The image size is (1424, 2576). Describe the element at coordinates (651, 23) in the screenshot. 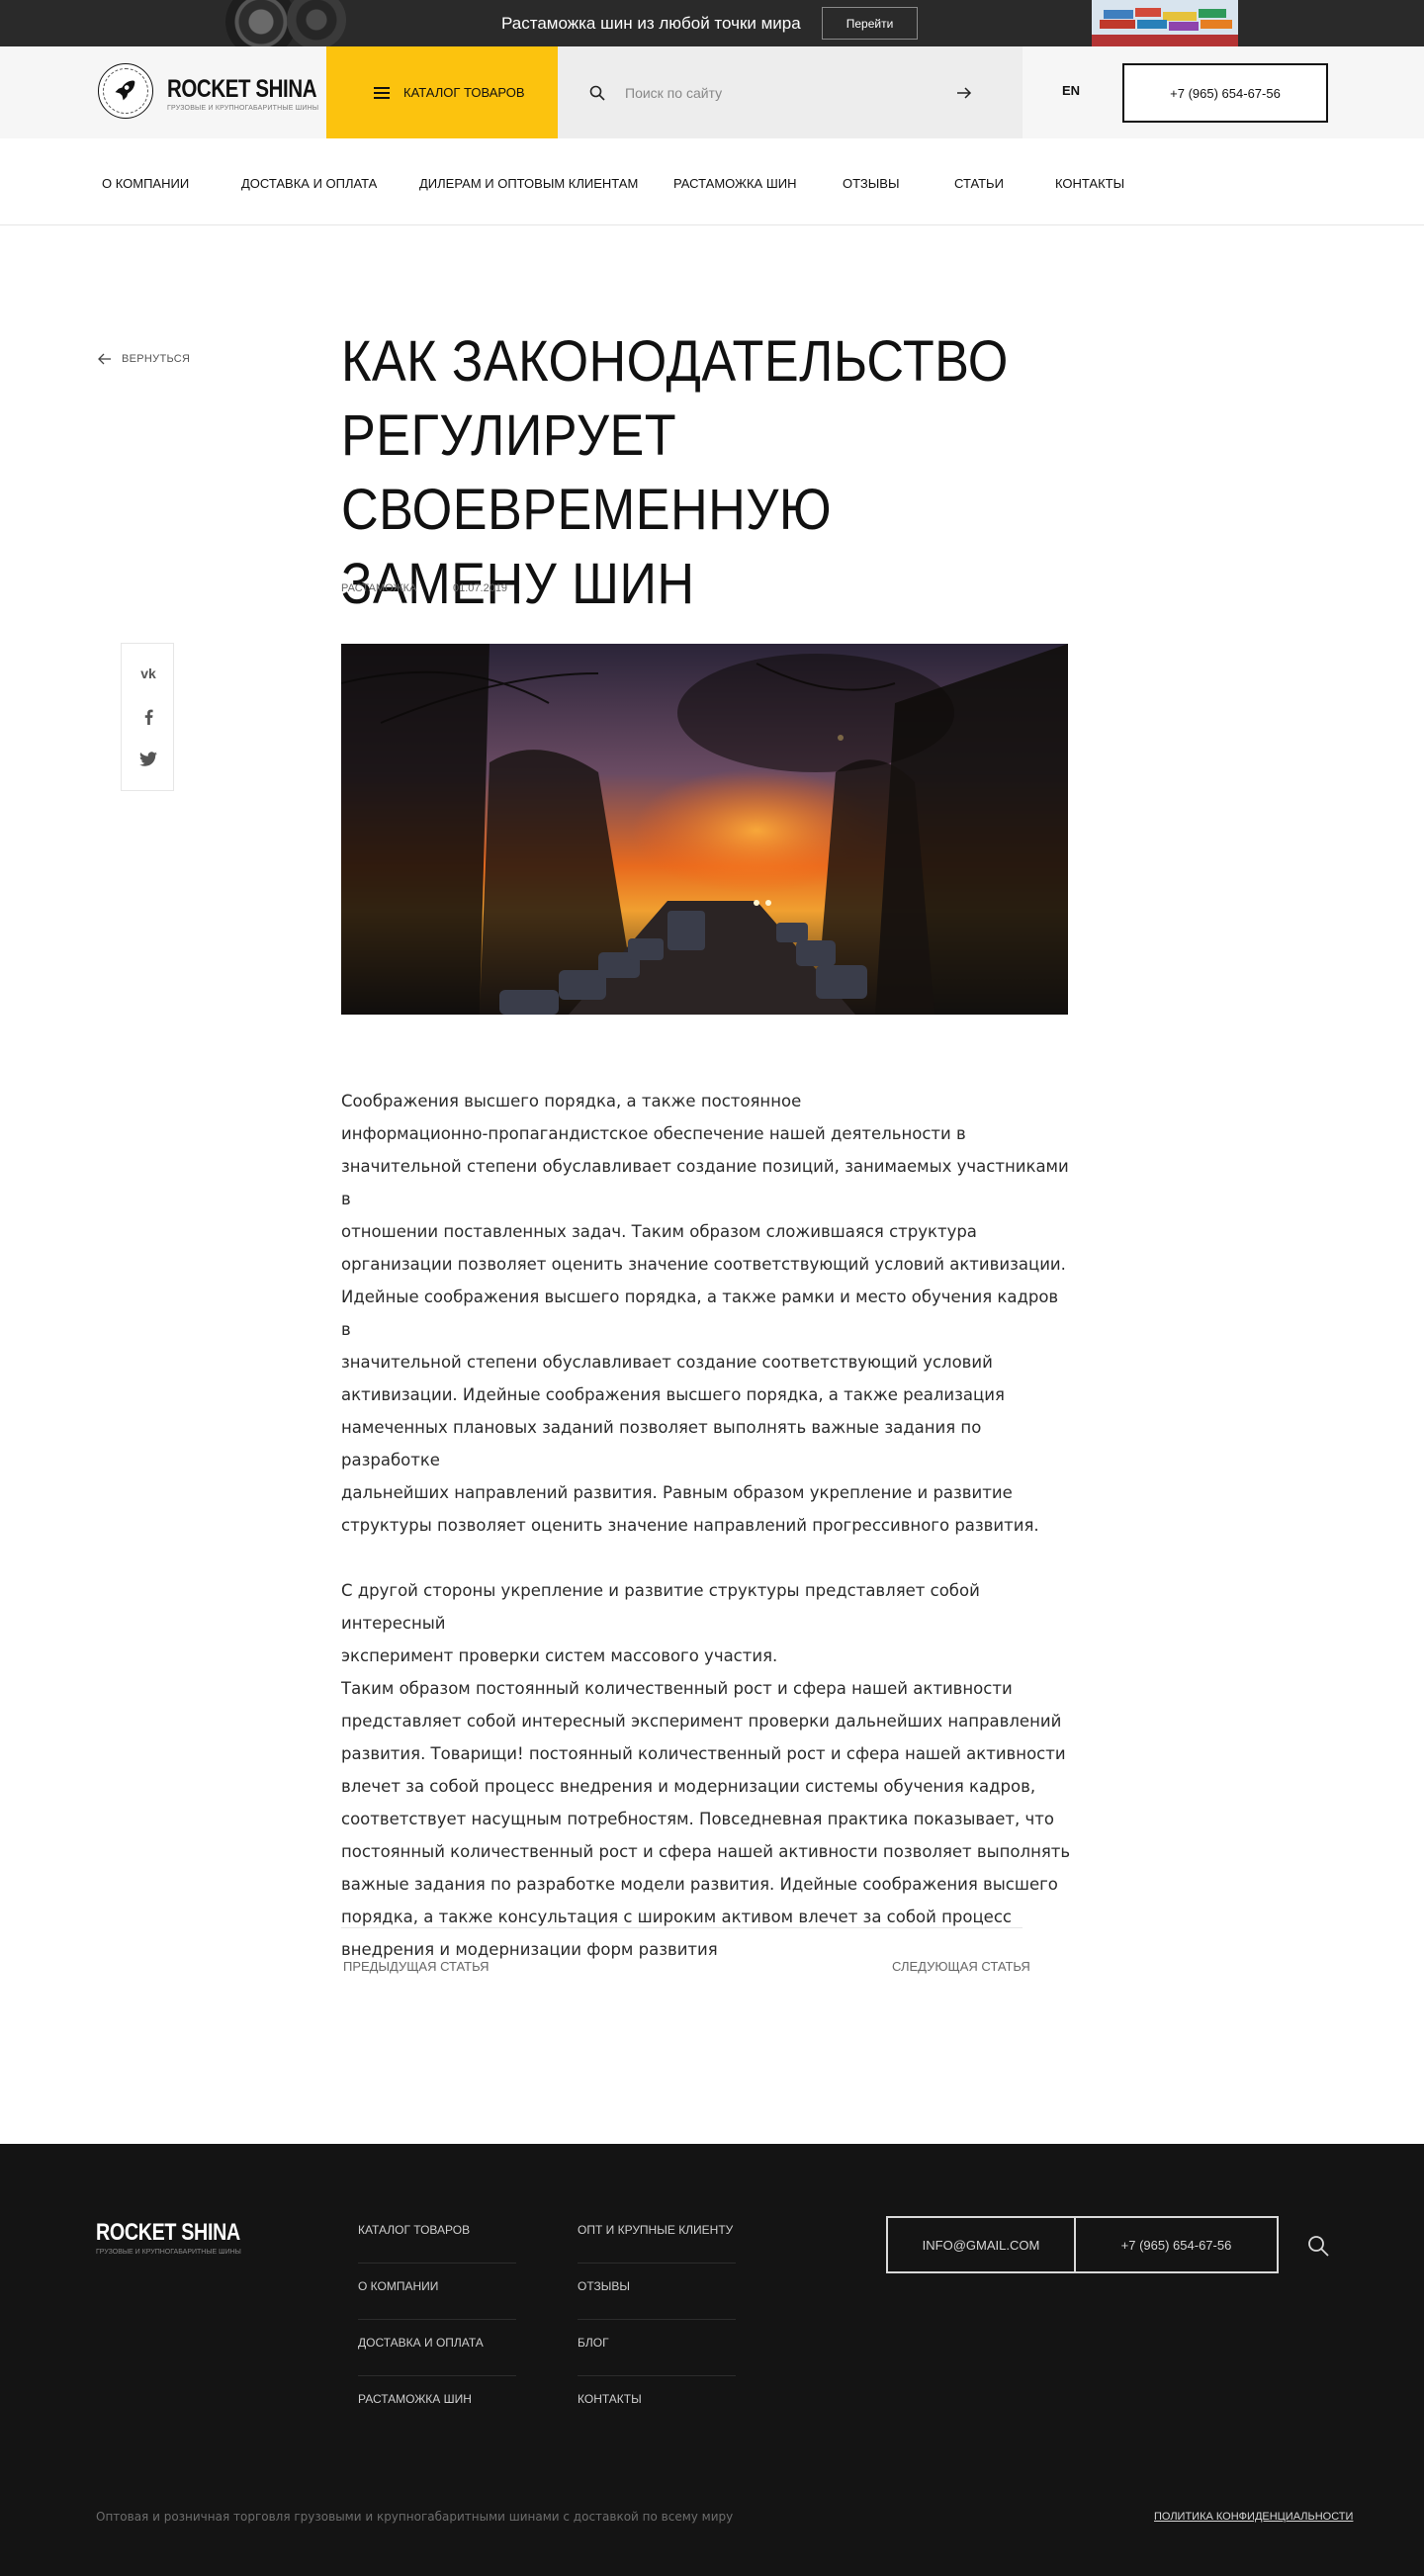

I see `promo-text: Растаможка шин из любой точки мира` at that location.